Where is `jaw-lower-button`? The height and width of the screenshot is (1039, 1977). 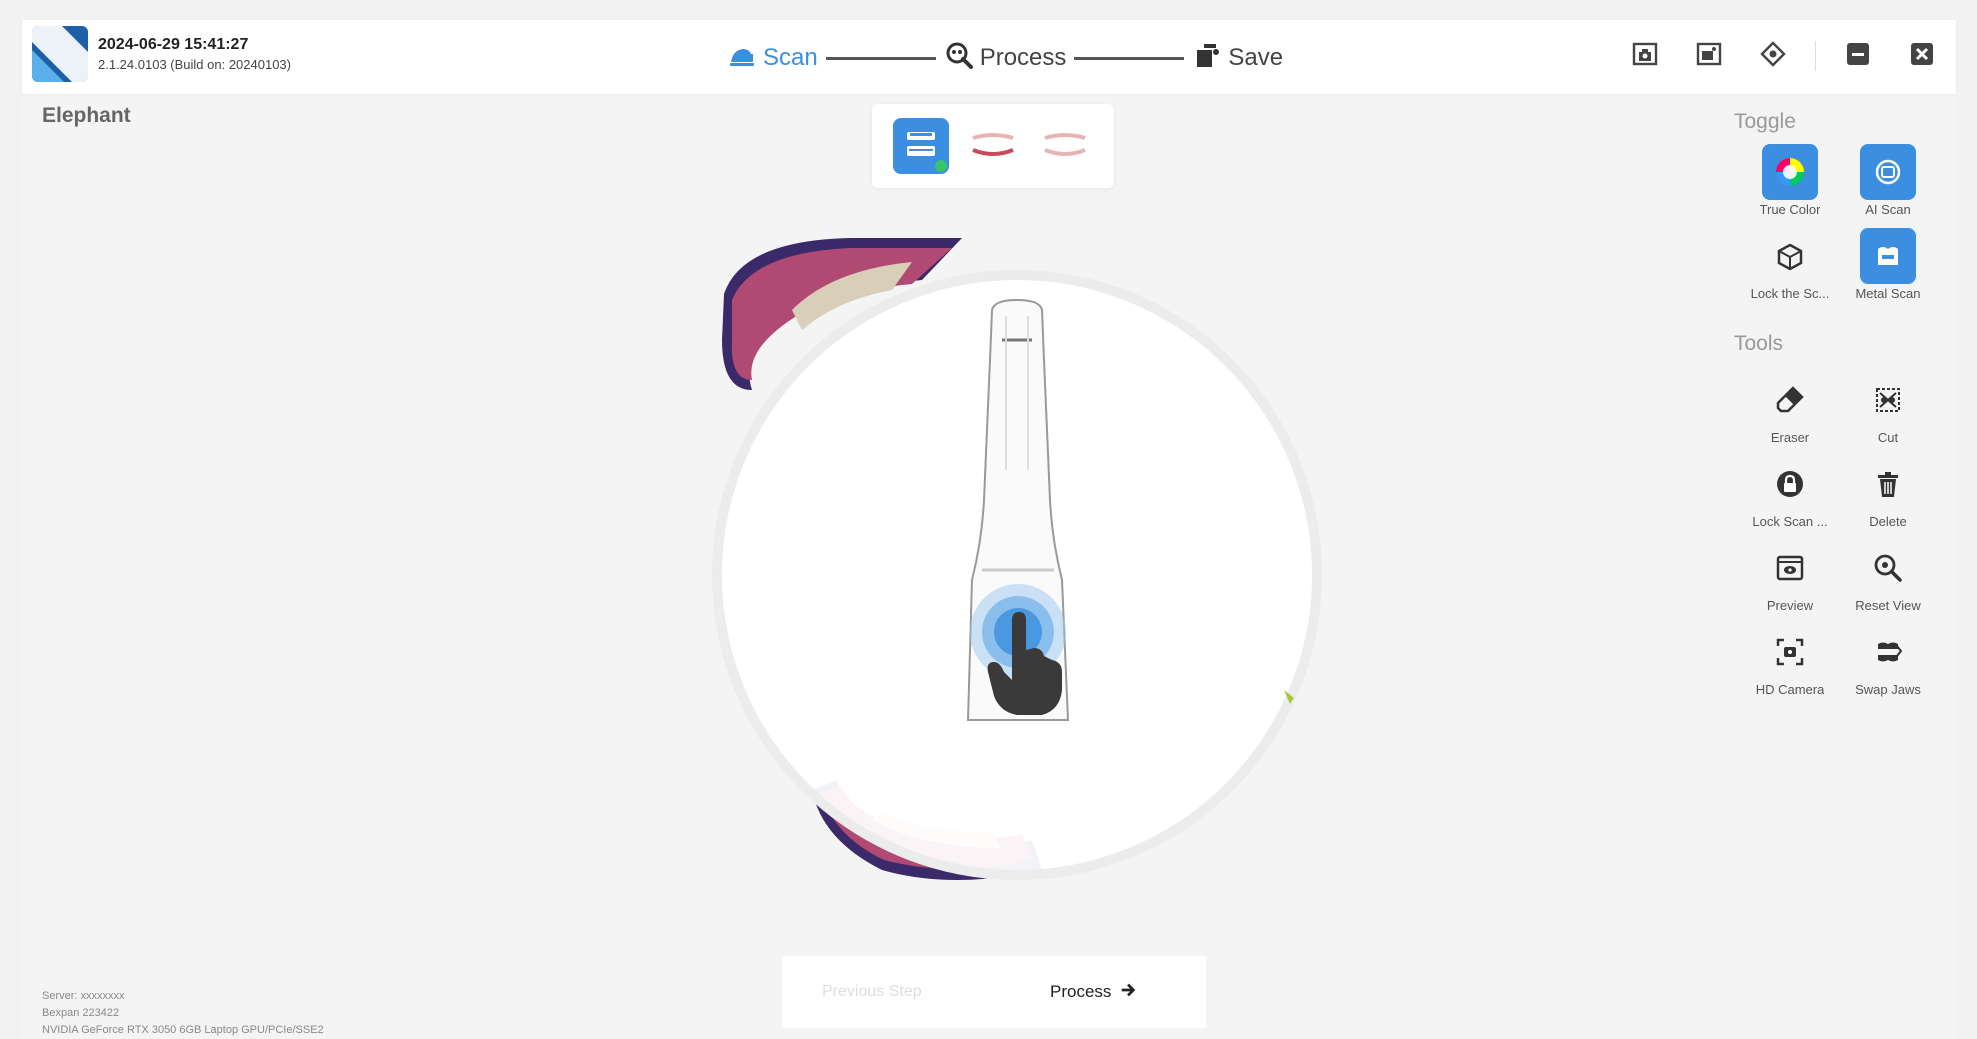 jaw-lower-button is located at coordinates (1065, 146).